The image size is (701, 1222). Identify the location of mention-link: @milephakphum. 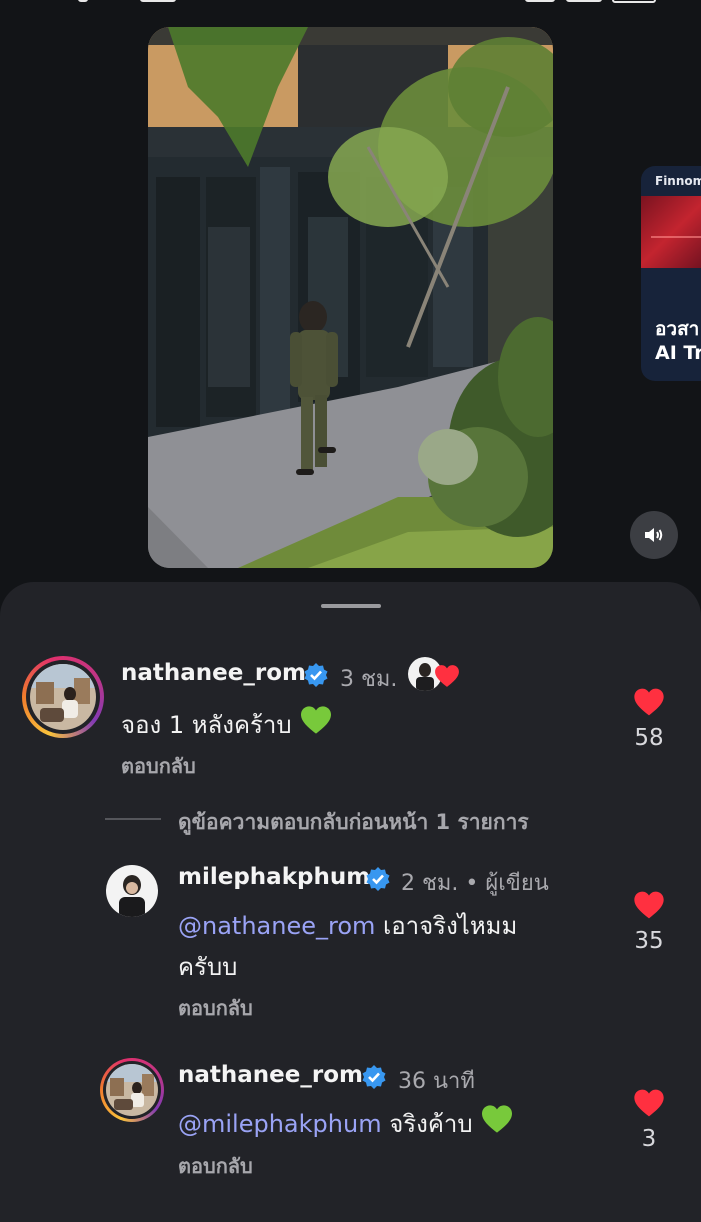
(280, 1124).